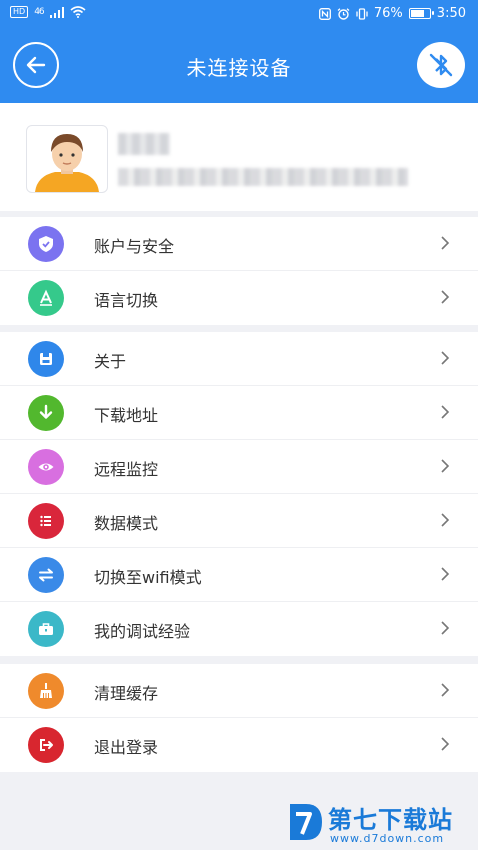 This screenshot has height=850, width=478. I want to click on battery-icon, so click(421, 13).